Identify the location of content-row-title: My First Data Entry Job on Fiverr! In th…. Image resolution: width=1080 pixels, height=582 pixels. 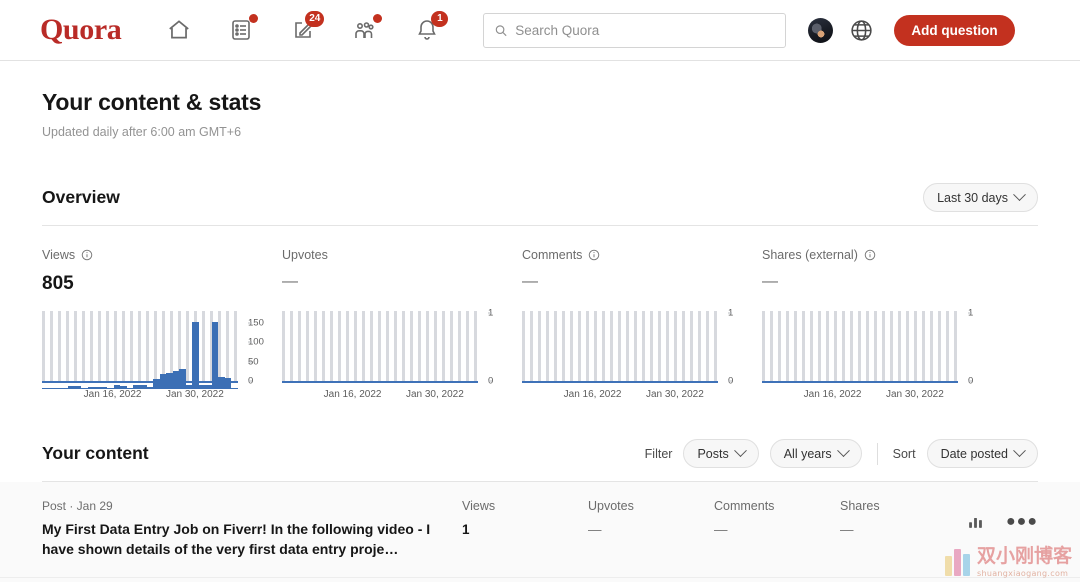
(242, 539).